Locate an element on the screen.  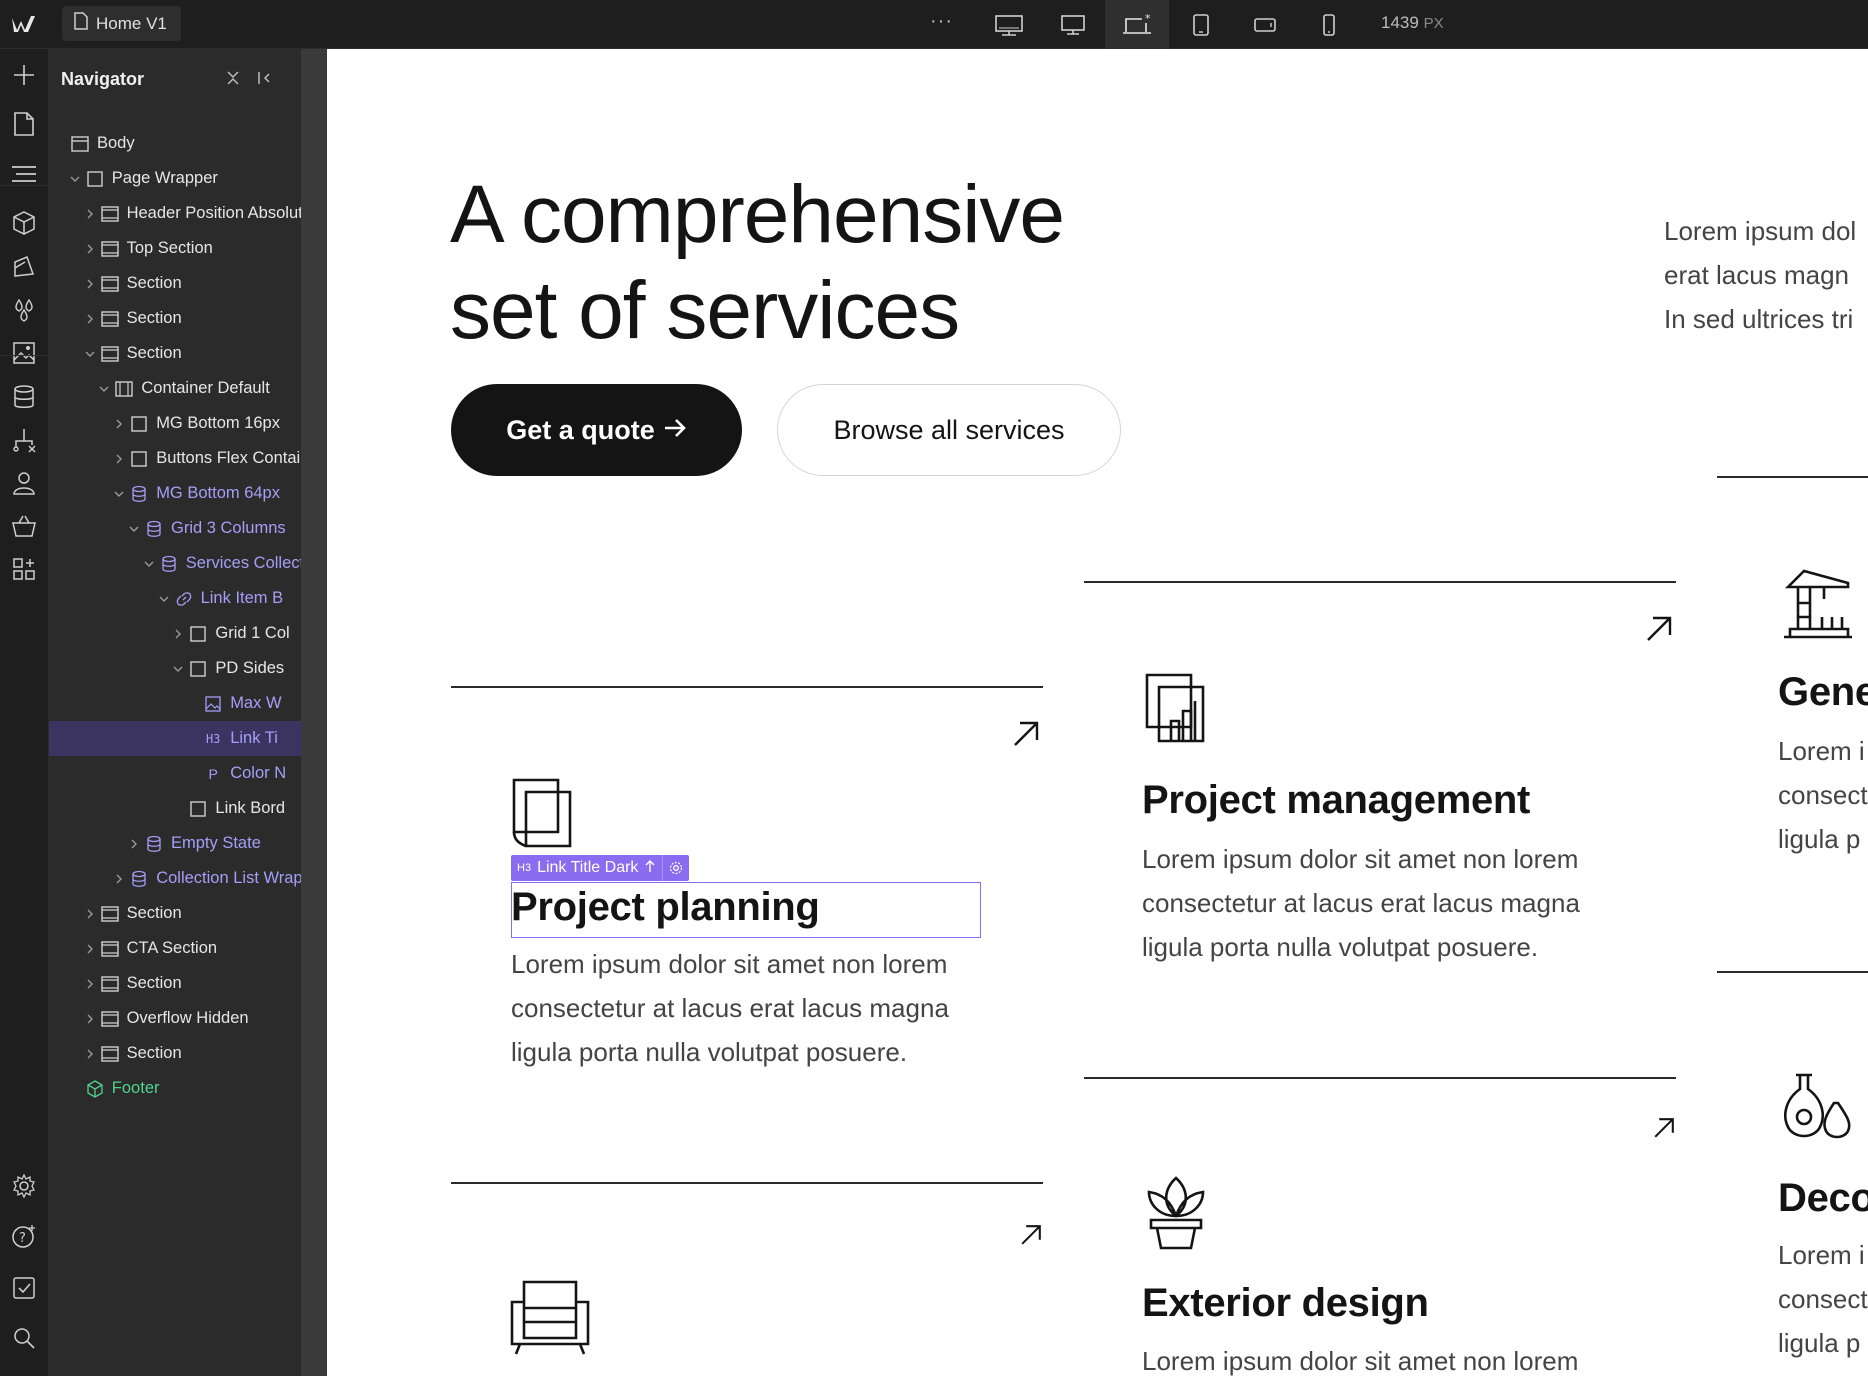
navigator-item: Grid 3 Columns is located at coordinates (175, 528).